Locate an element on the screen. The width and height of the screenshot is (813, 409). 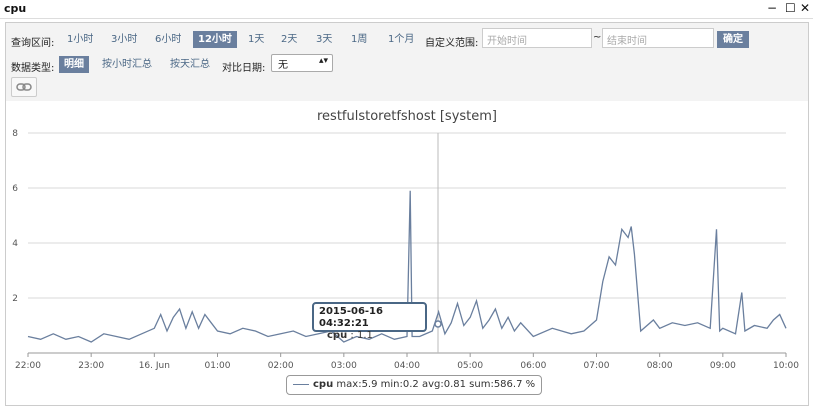
tooltip-value-row: cpu : 1.1 is located at coordinates (369, 336).